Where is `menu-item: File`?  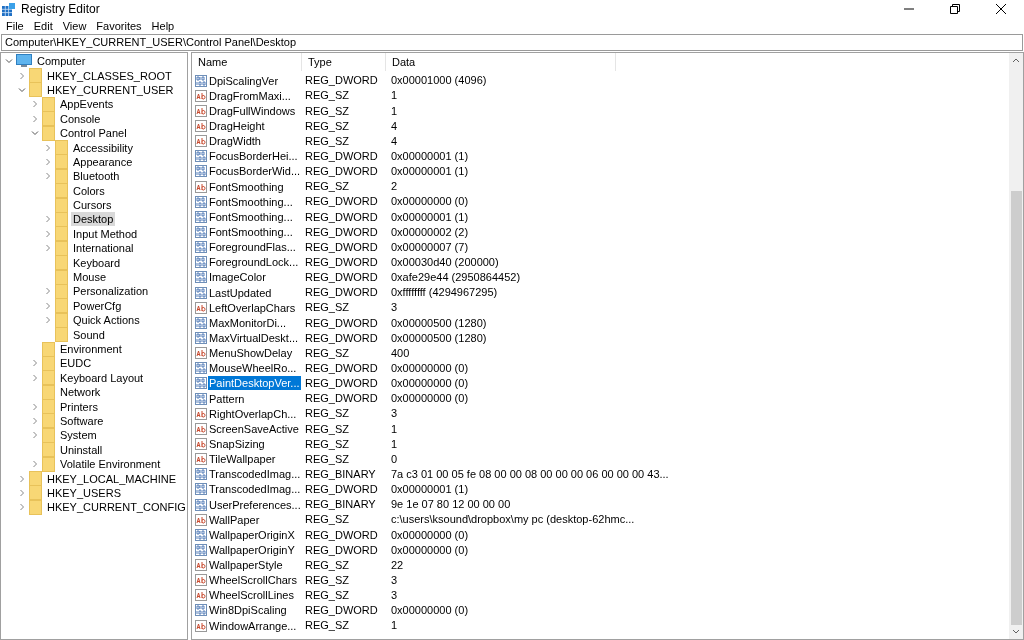 menu-item: File is located at coordinates (15, 26).